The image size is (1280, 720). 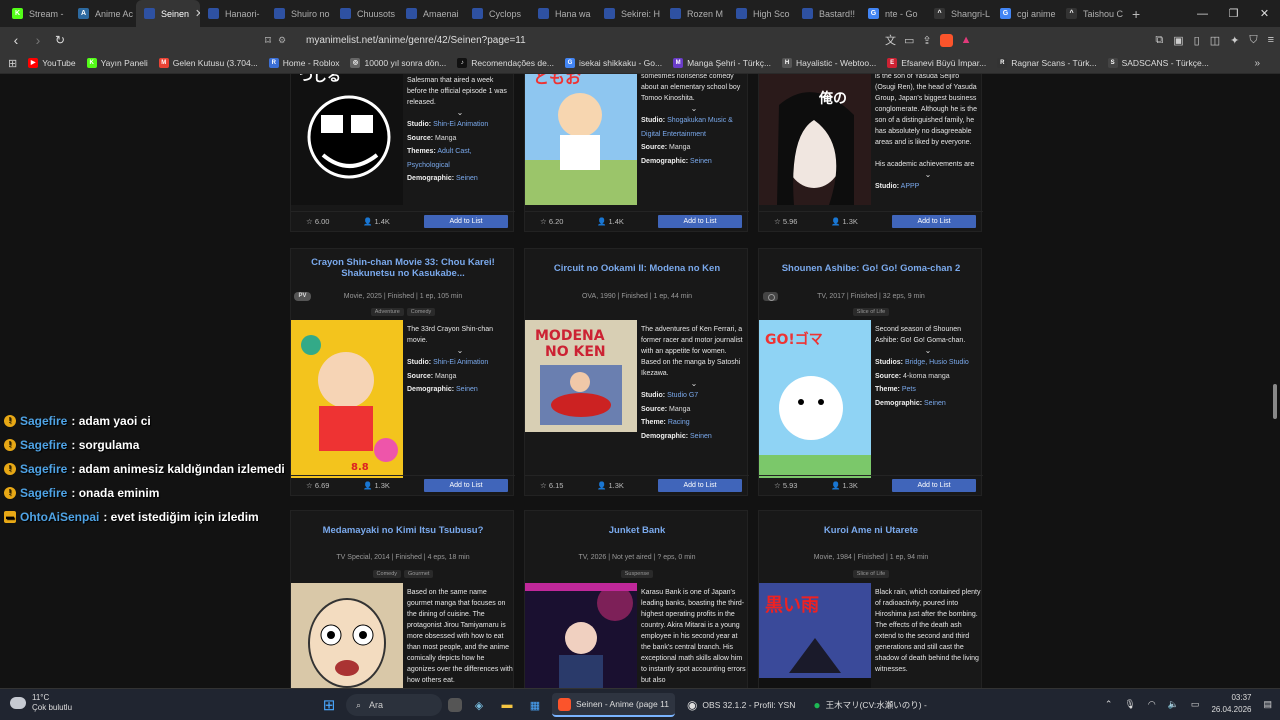 I want to click on leo-icon: ✦, so click(x=1234, y=40).